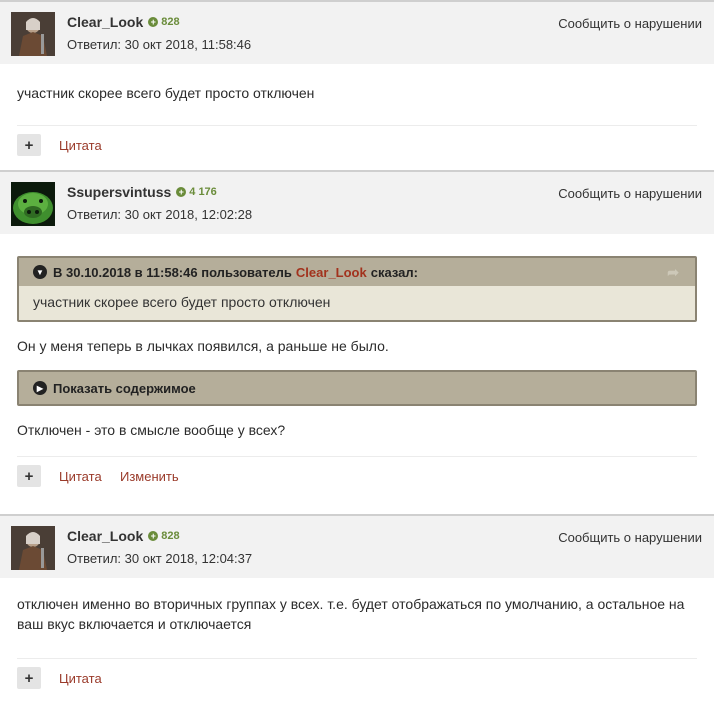  Describe the element at coordinates (159, 44) in the screenshot. I see `post-date: Ответил: 30 окт 2018, 11:58:46` at that location.